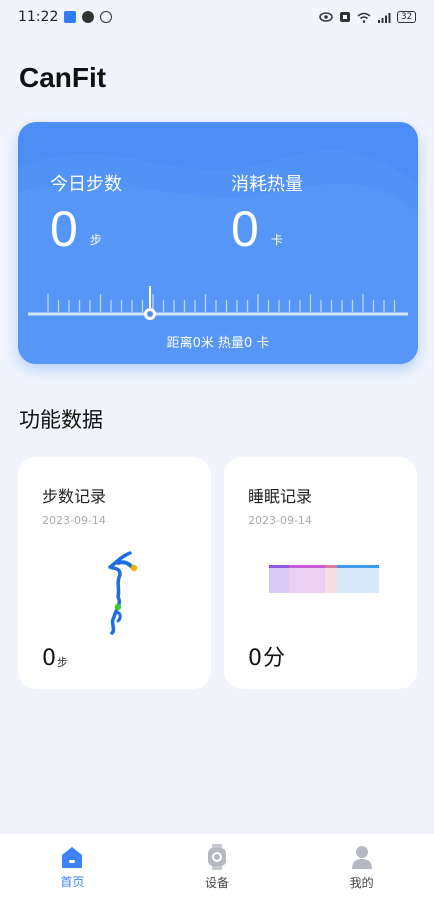  Describe the element at coordinates (74, 496) in the screenshot. I see `steps-record-title: 步数记录` at that location.